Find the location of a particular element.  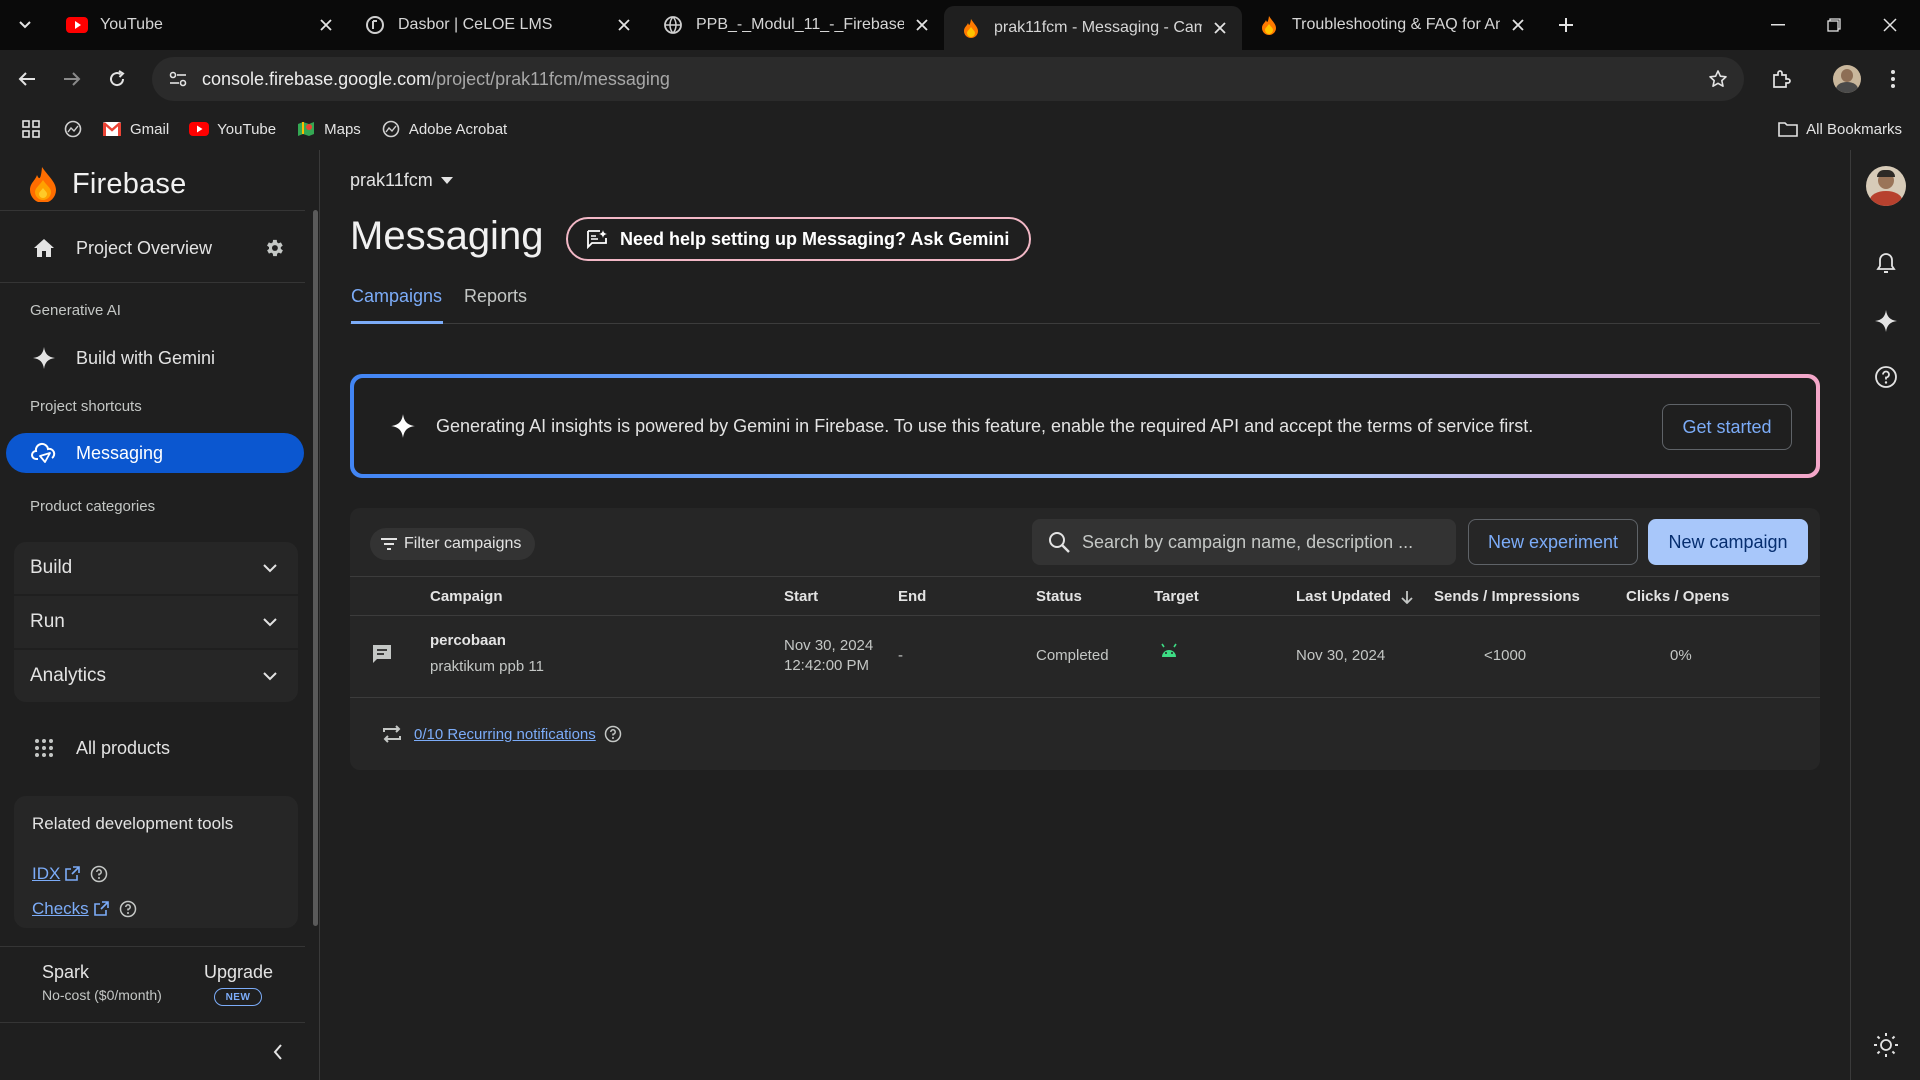

browser-tab-active: prak11fcm - Messaging - Camp is located at coordinates (1093, 28).